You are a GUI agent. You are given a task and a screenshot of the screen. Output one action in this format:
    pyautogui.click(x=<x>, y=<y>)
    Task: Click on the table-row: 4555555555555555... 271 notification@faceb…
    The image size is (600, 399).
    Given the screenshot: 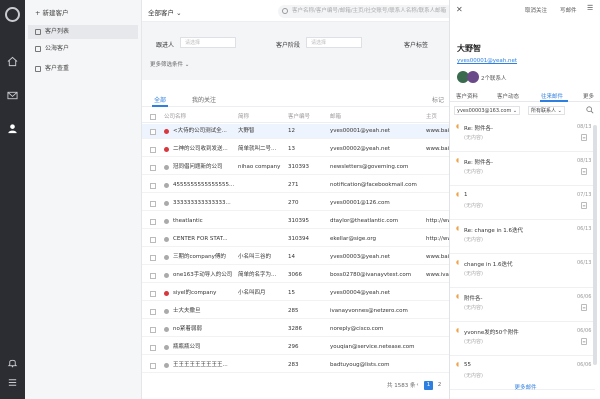 What is the action you would take?
    pyautogui.click(x=295, y=185)
    